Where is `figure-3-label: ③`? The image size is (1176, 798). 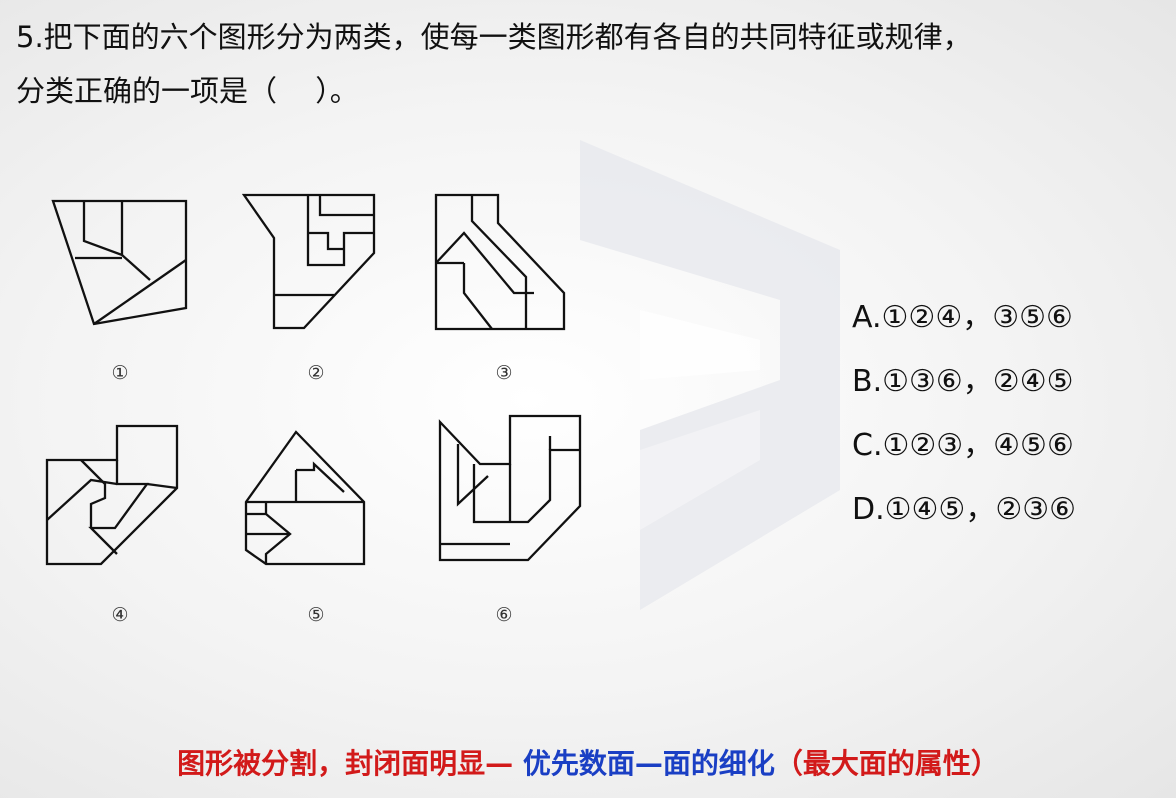 figure-3-label: ③ is located at coordinates (504, 373).